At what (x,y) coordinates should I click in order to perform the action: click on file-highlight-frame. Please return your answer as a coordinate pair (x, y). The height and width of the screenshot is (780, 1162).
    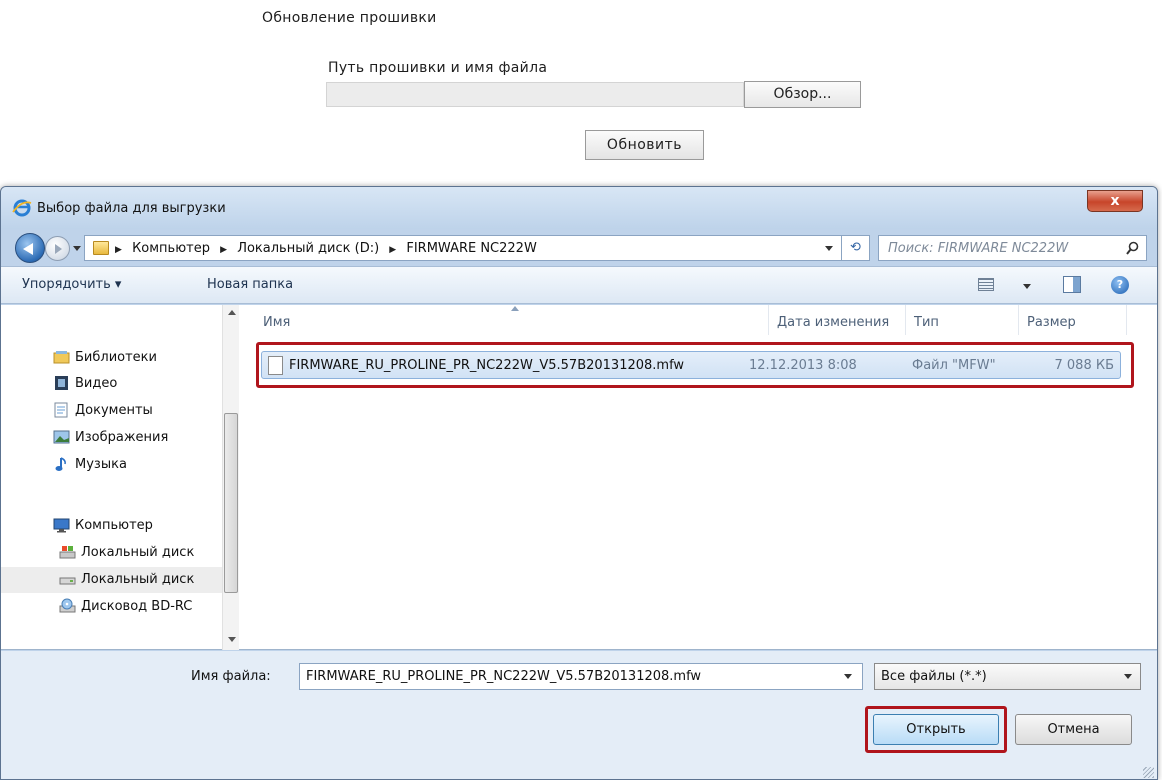
    Looking at the image, I should click on (695, 365).